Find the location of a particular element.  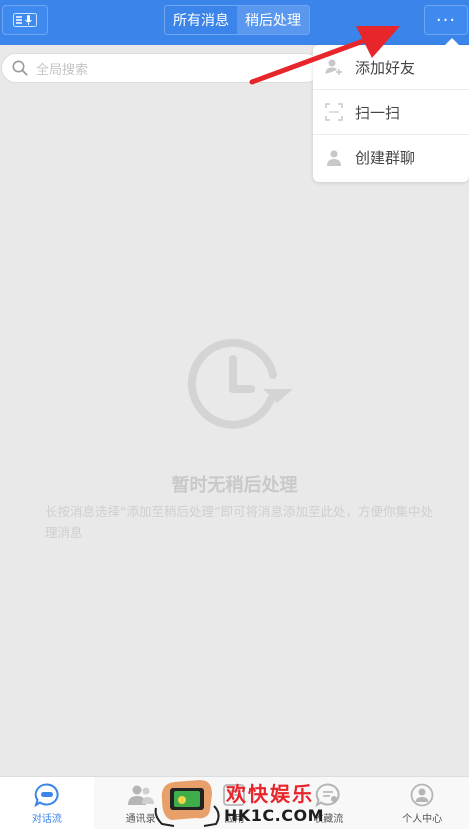

nav-label-profile: 个人中心 is located at coordinates (422, 819).